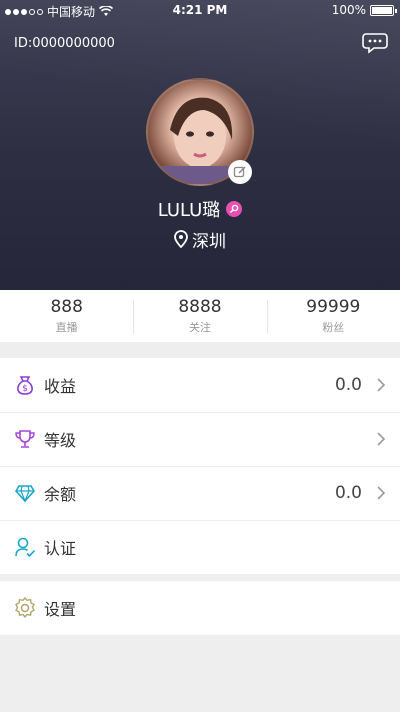 The image size is (400, 712). I want to click on stat-value: 888, so click(66, 307).